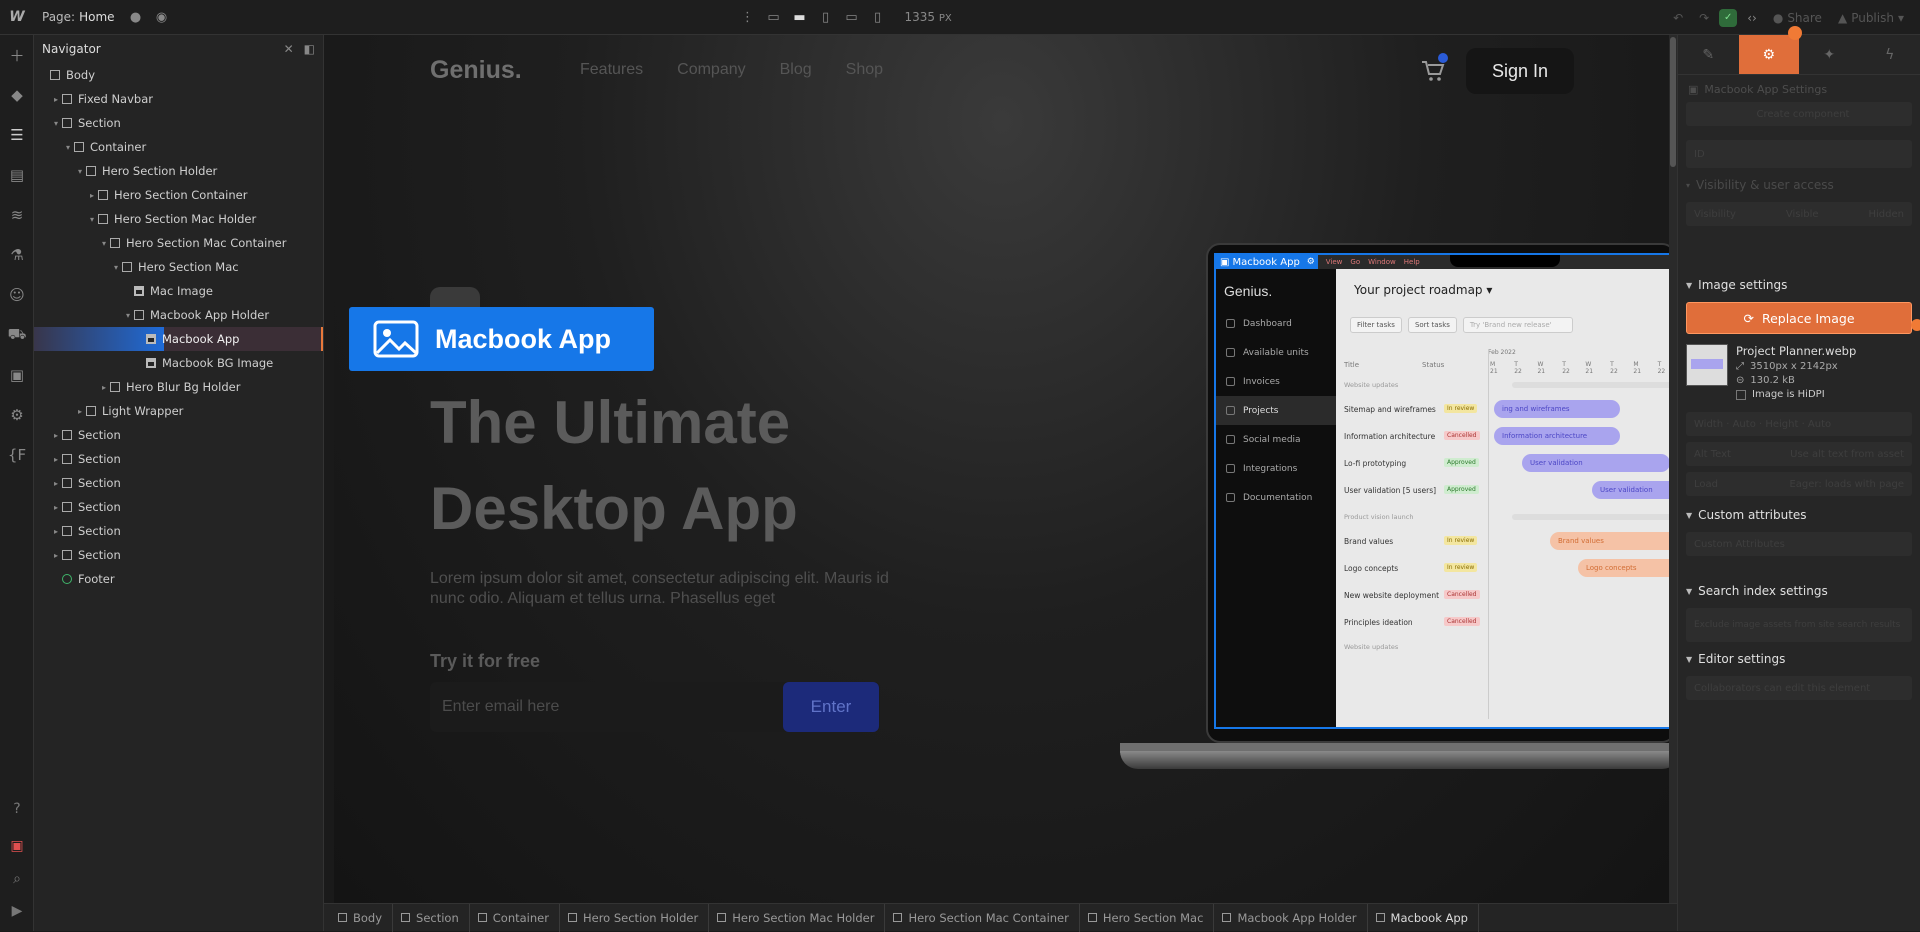  What do you see at coordinates (1799, 114) in the screenshot?
I see `create-component-button: Create component` at bounding box center [1799, 114].